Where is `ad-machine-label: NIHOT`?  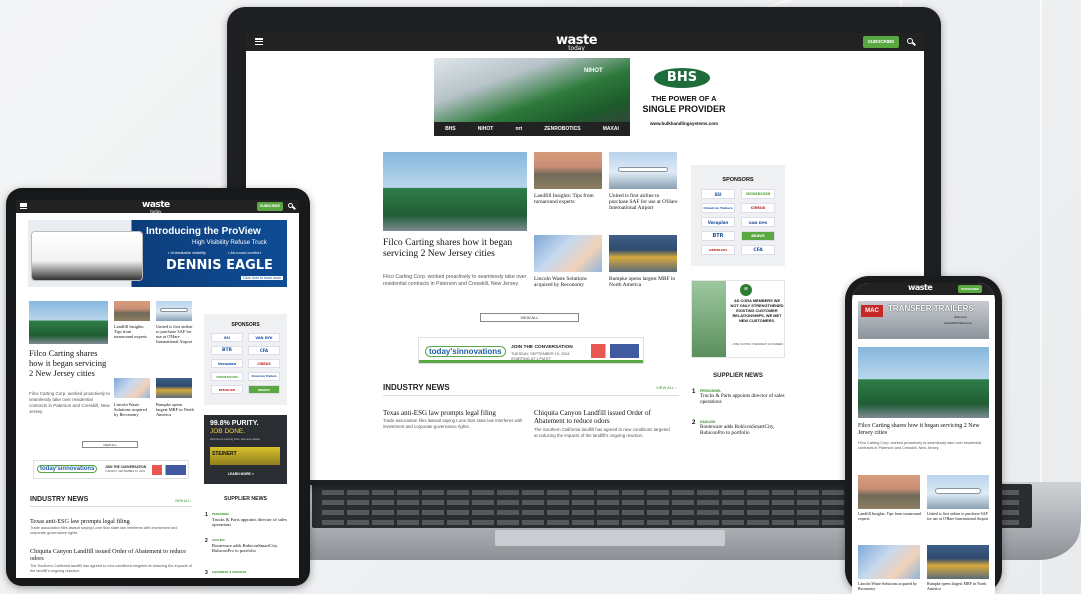 ad-machine-label: NIHOT is located at coordinates (593, 71).